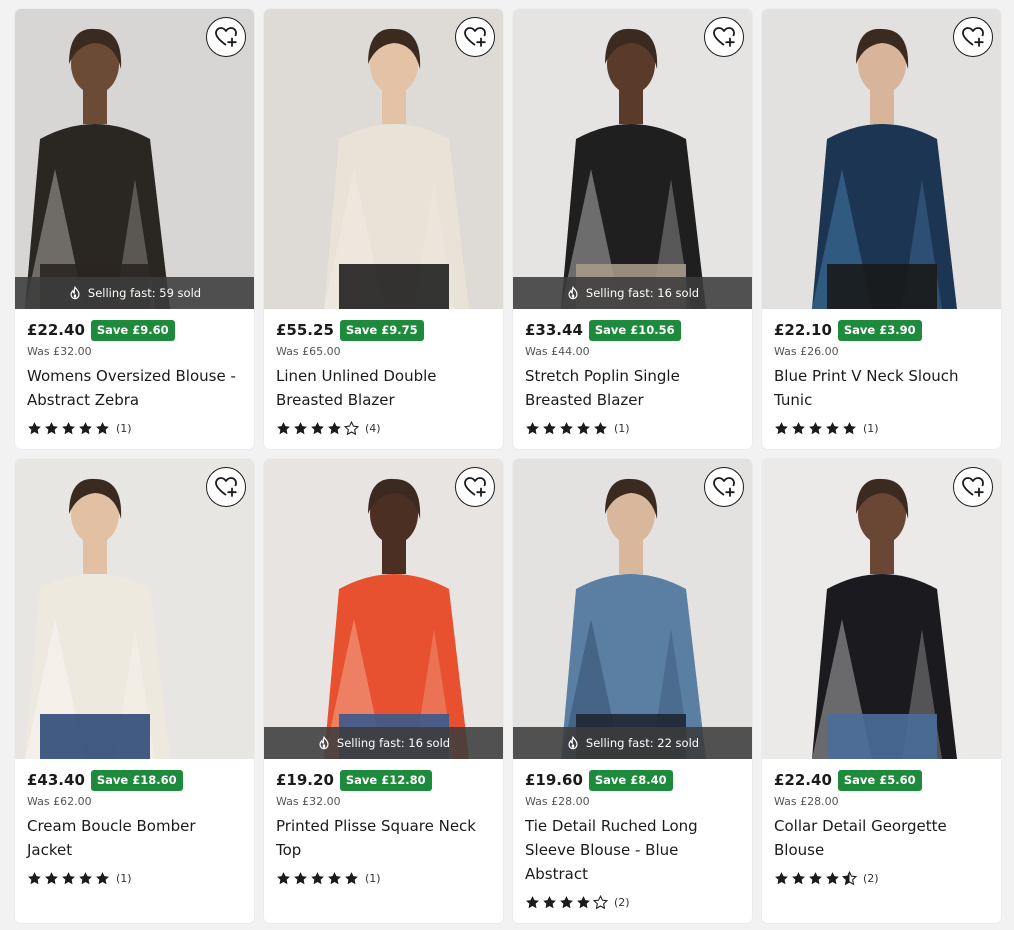  Describe the element at coordinates (630, 780) in the screenshot. I see `save-badge: Save £8.40` at that location.